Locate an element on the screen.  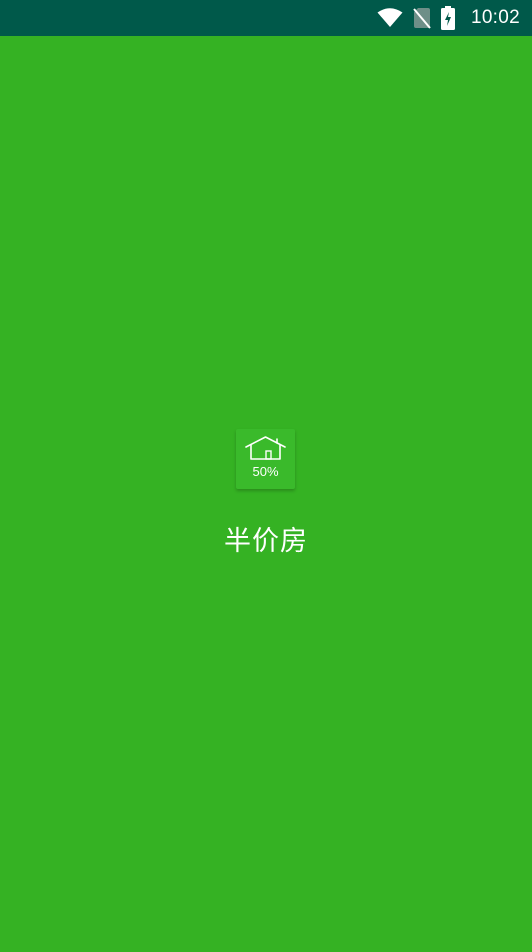
battery-charging-icon is located at coordinates (447, 18).